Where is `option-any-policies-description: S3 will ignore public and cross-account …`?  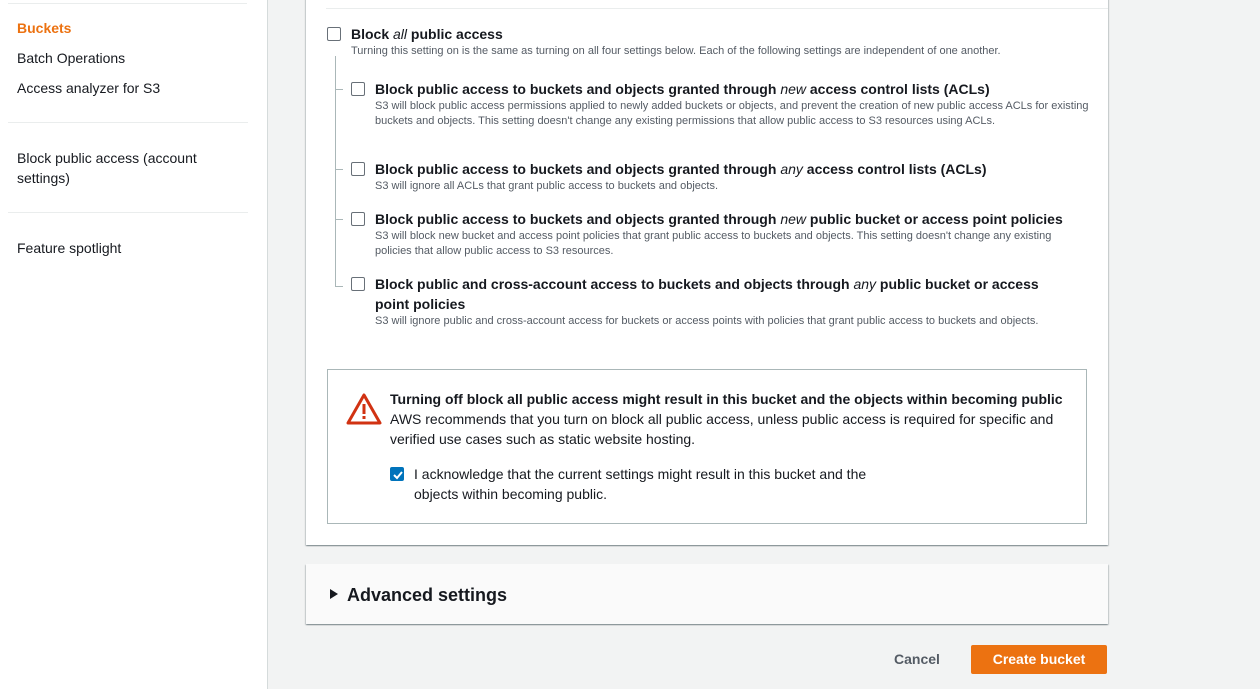
option-any-policies-description: S3 will ignore public and cross-account … is located at coordinates (707, 321).